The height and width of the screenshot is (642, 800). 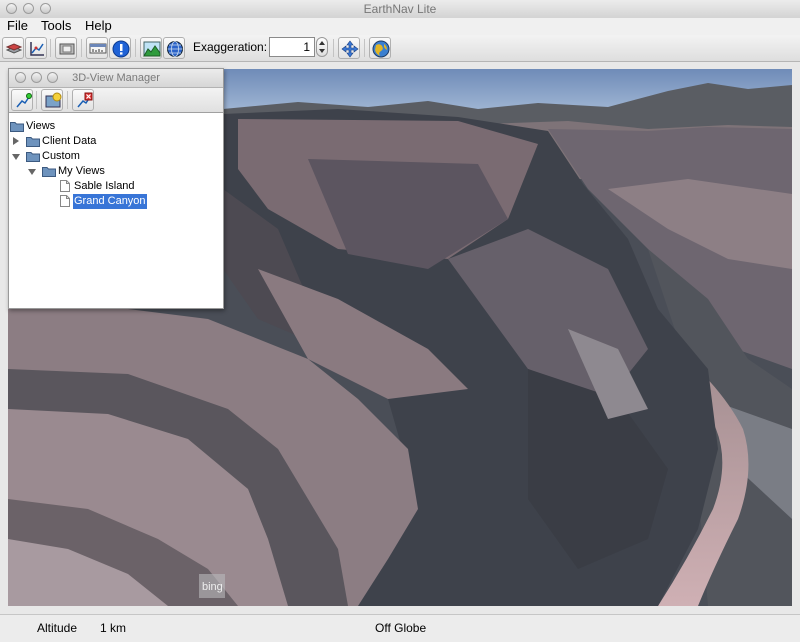 What do you see at coordinates (16, 141) in the screenshot?
I see `expand-arrow-icon` at bounding box center [16, 141].